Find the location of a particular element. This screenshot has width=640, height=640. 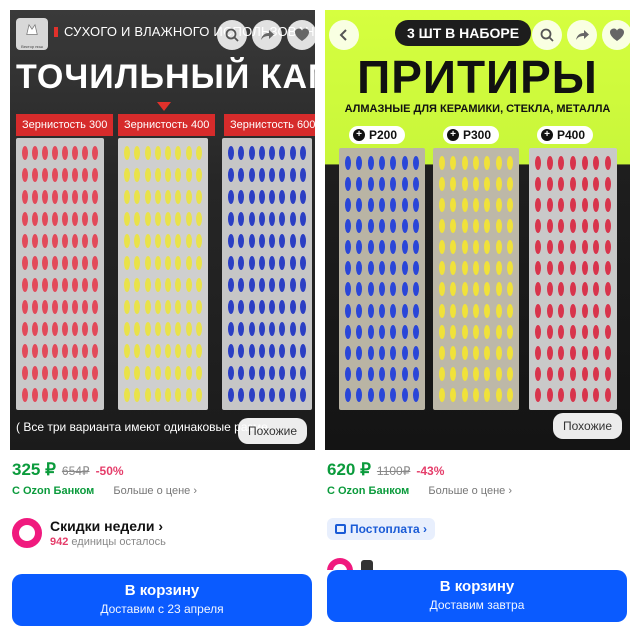

add-to-cart-button-right: В корзину Доставим завтра is located at coordinates (477, 596).